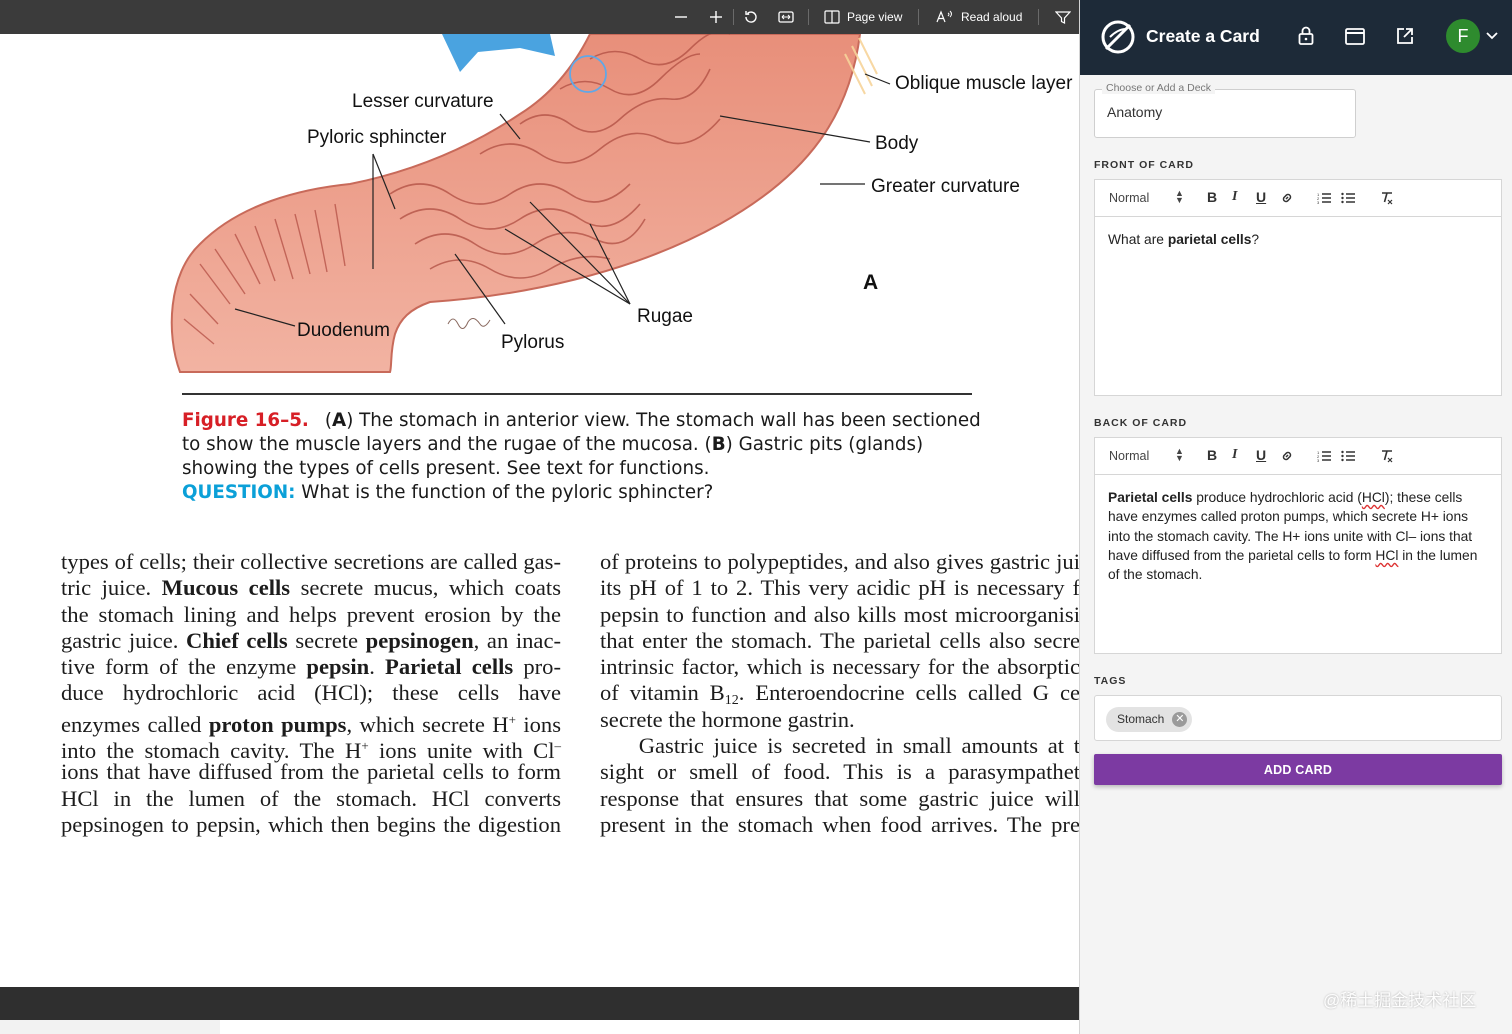  What do you see at coordinates (897, 143) in the screenshot?
I see `label-body: Body` at bounding box center [897, 143].